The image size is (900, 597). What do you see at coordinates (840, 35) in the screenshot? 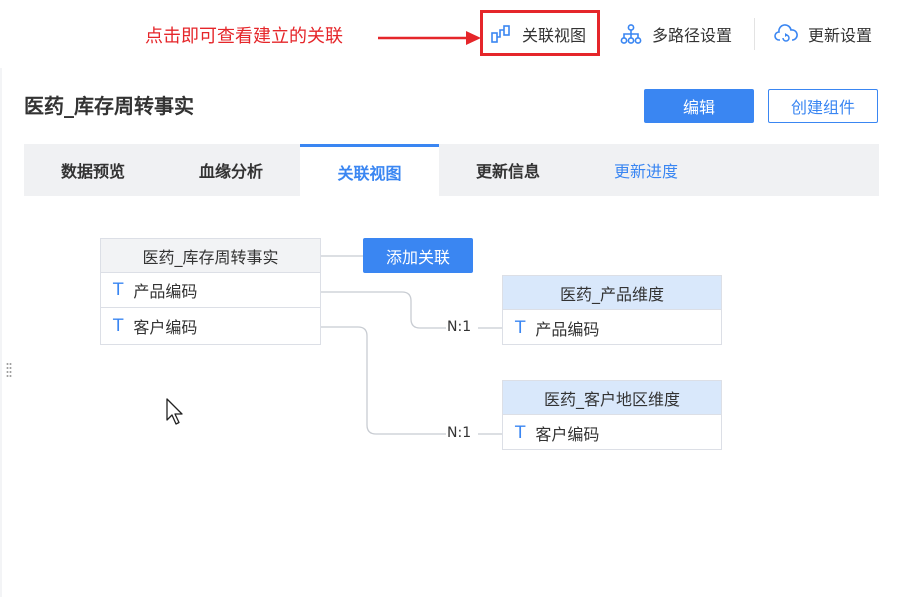
I see `update-settings-label: 更新设置` at bounding box center [840, 35].